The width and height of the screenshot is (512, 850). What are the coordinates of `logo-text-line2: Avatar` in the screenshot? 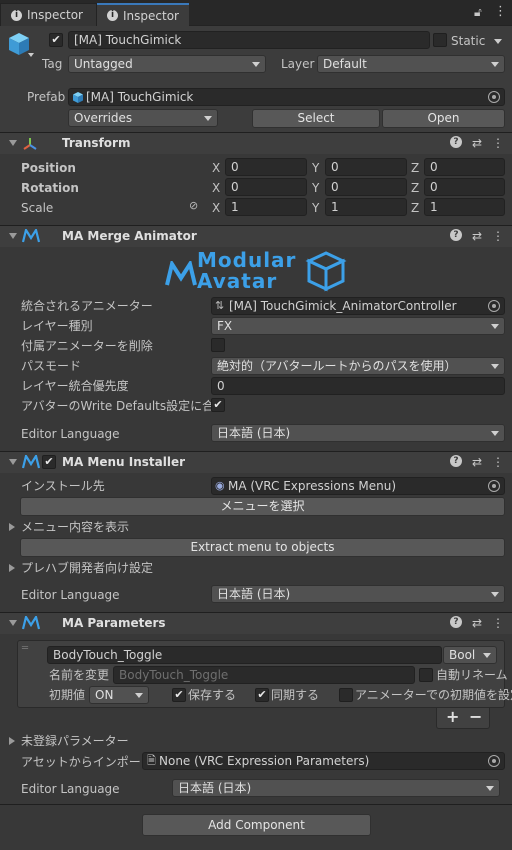 It's located at (237, 281).